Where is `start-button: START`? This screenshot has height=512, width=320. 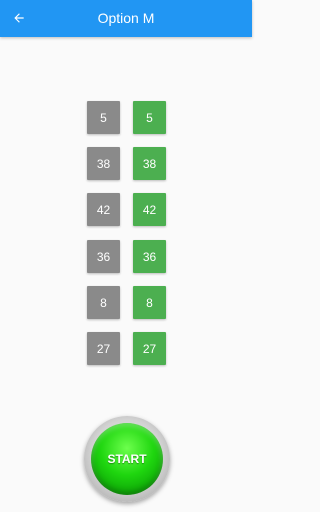
start-button: START is located at coordinates (127, 459).